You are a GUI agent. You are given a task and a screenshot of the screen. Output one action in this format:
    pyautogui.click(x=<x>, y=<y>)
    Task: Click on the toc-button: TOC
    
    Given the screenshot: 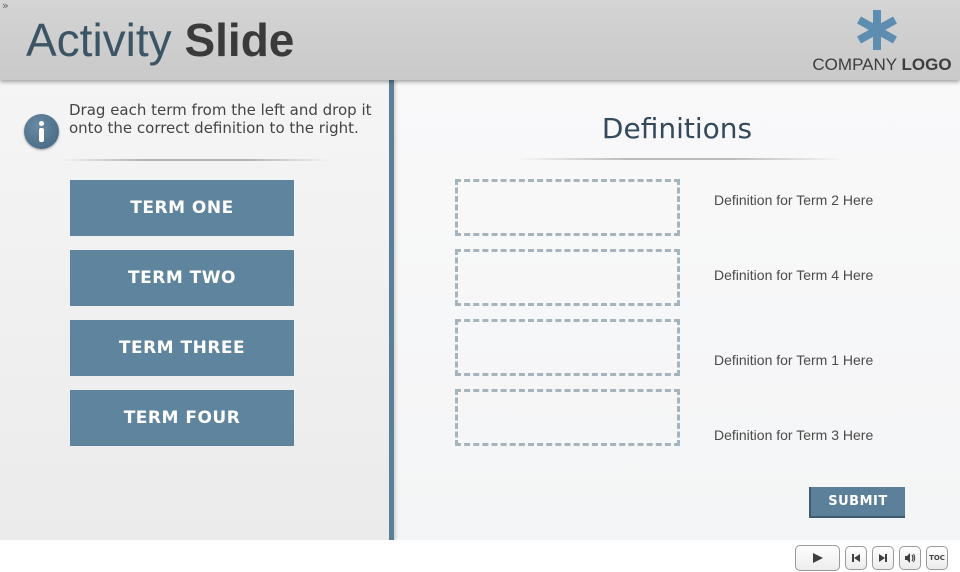 What is the action you would take?
    pyautogui.click(x=937, y=558)
    